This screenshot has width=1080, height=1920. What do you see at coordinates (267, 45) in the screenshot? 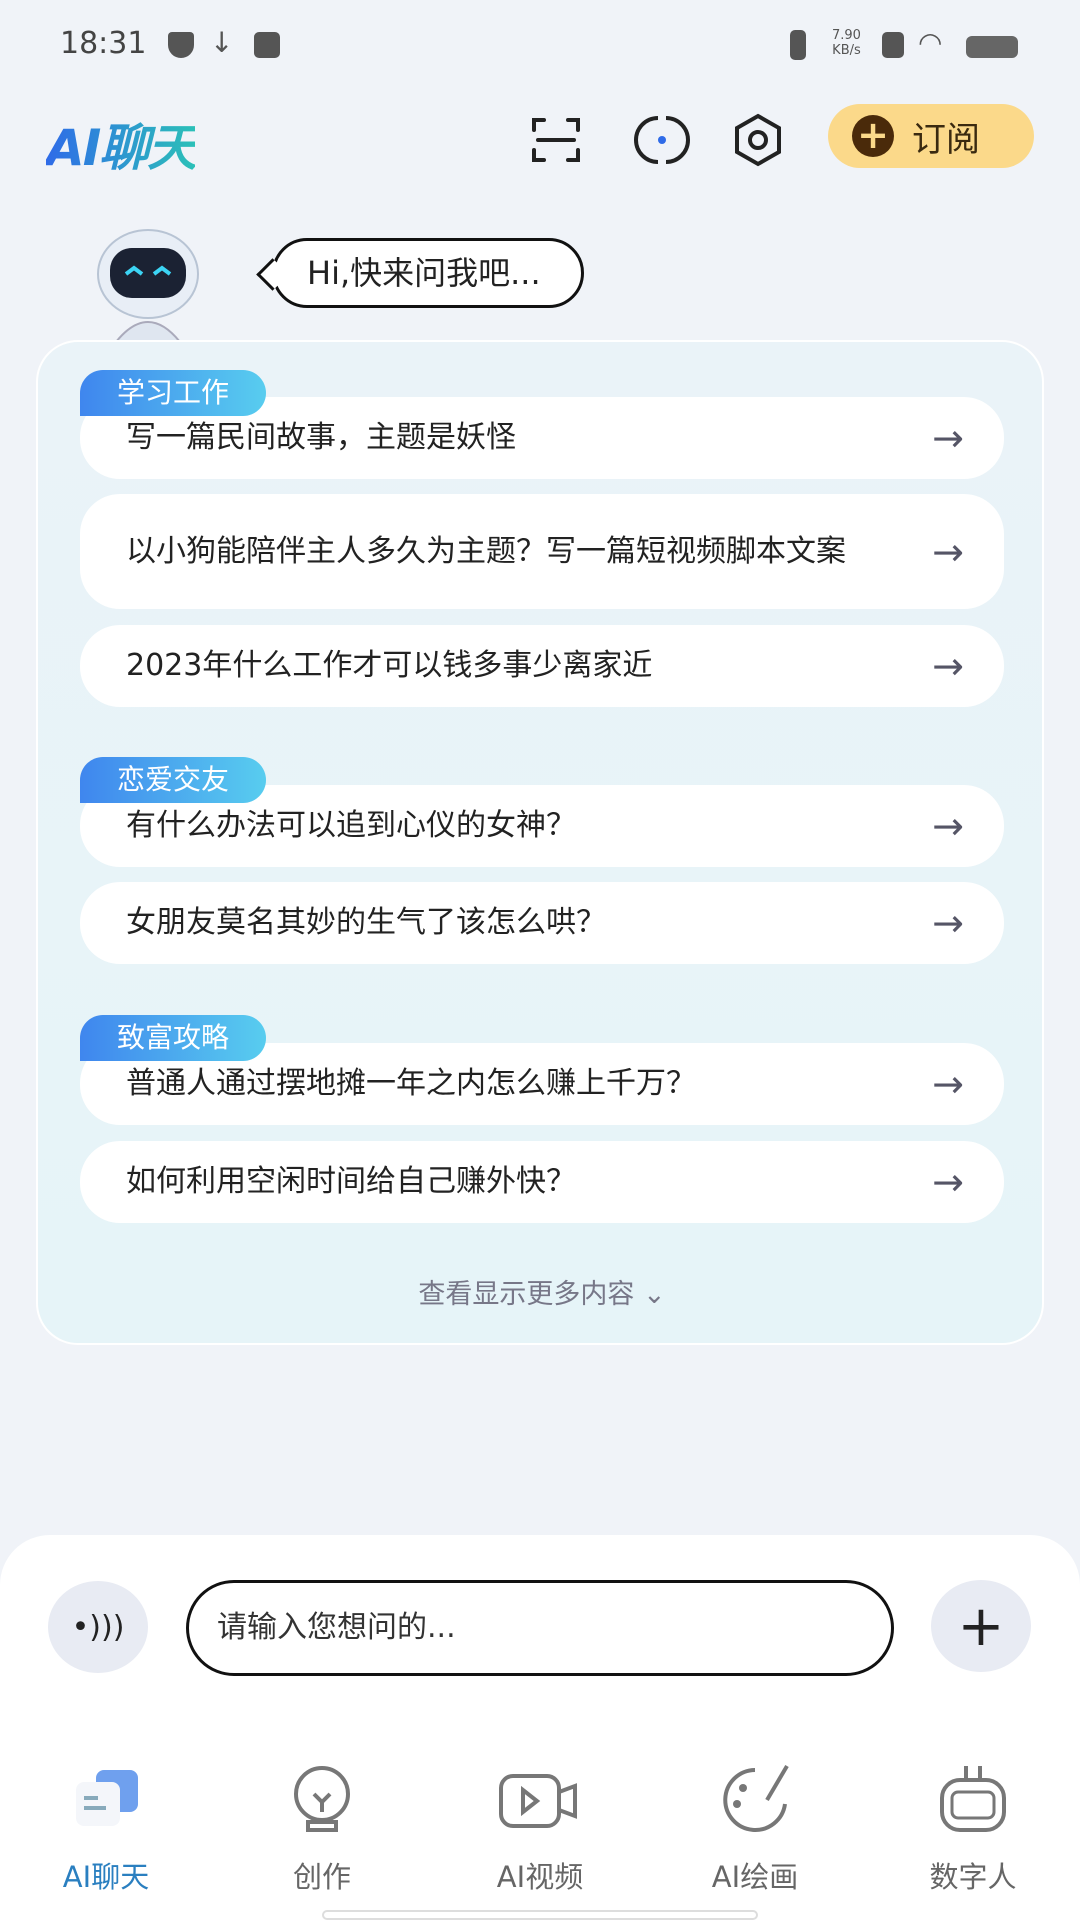
I see `gallery-icon` at bounding box center [267, 45].